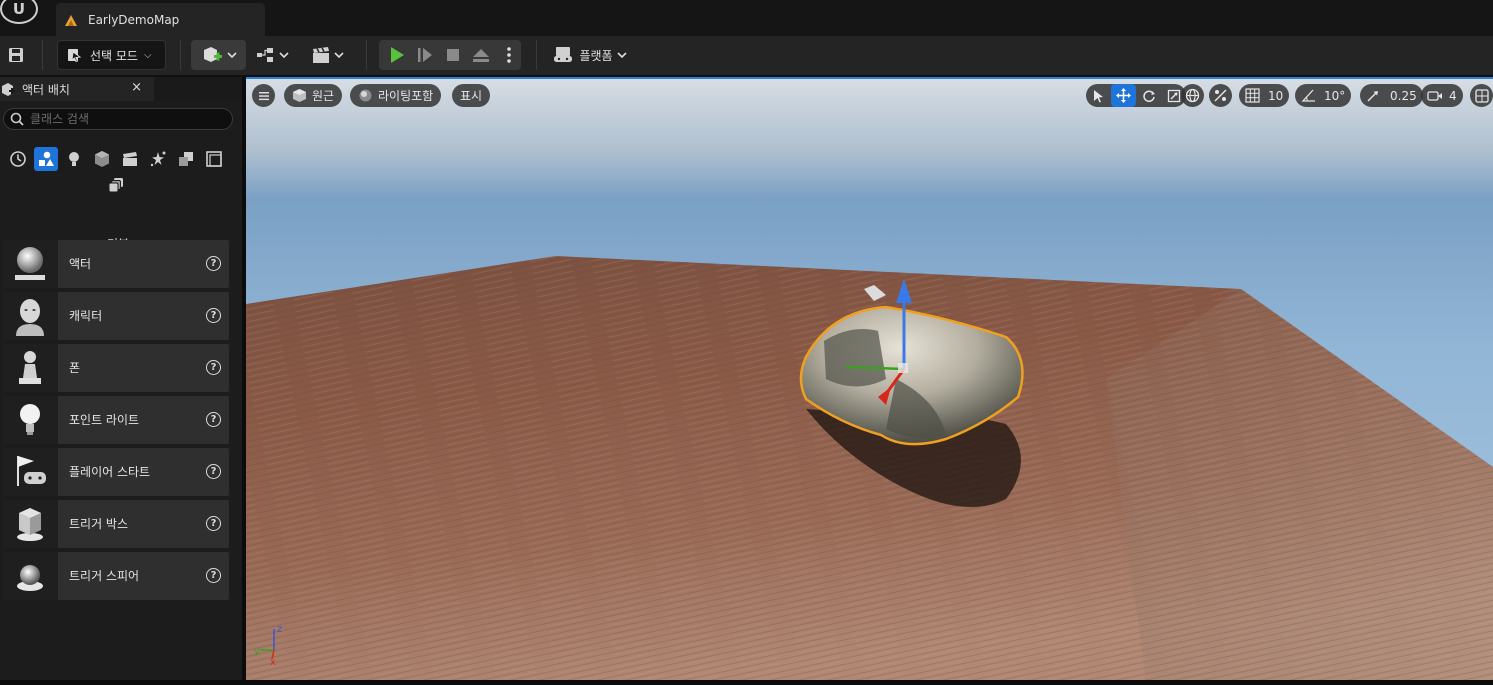 This screenshot has height=685, width=1493. I want to click on category-all-classes, so click(116, 185).